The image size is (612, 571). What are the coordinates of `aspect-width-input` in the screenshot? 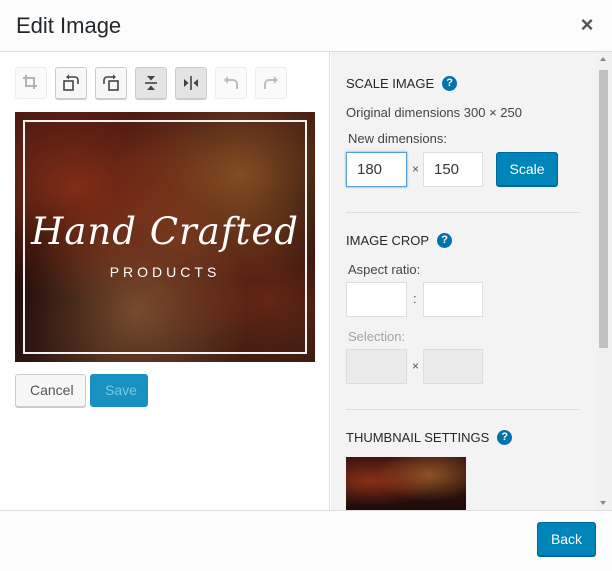 It's located at (376, 299).